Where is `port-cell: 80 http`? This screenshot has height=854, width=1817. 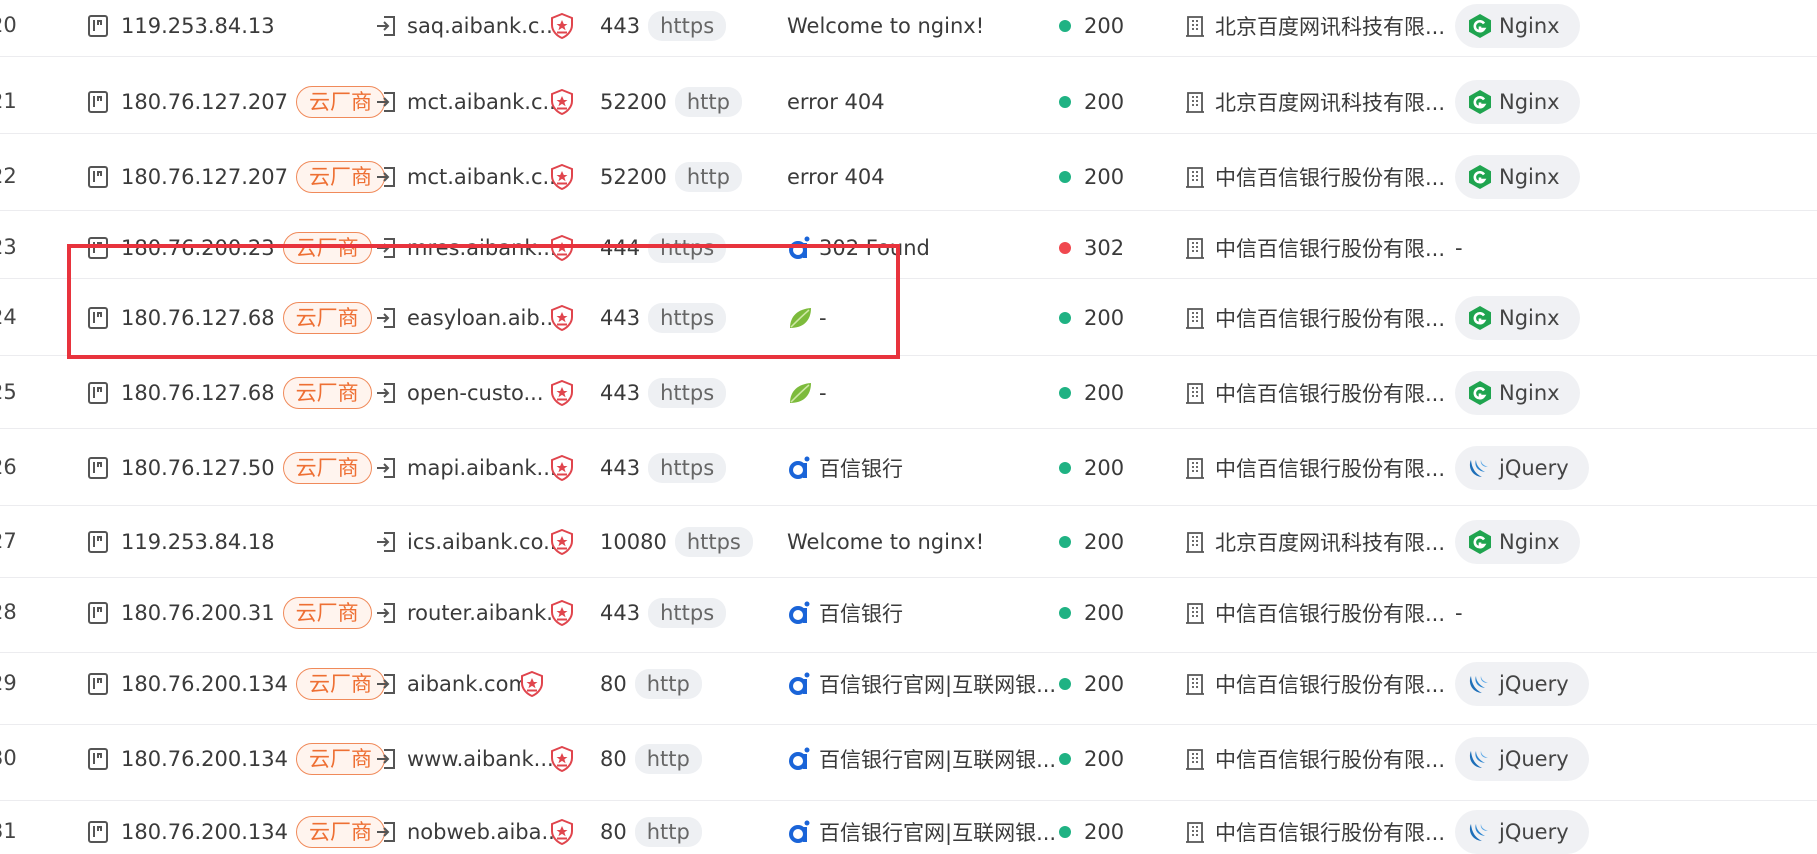 port-cell: 80 http is located at coordinates (651, 832).